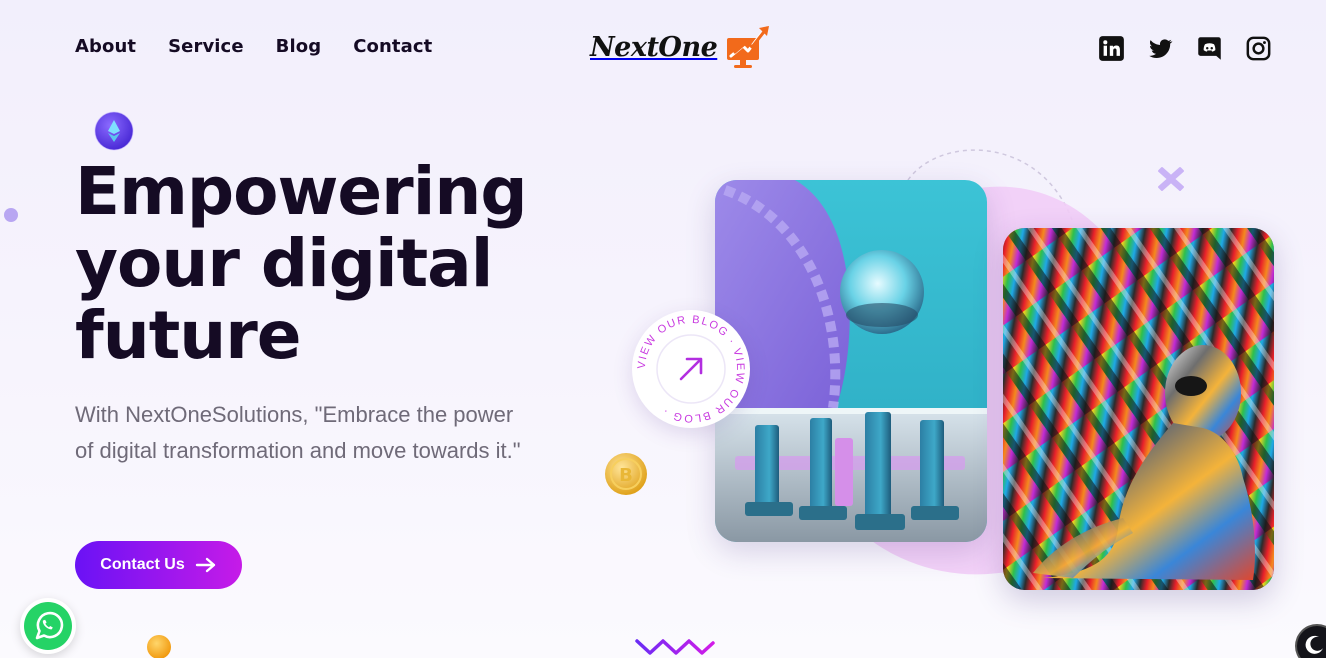 This screenshot has height=658, width=1326. What do you see at coordinates (159, 646) in the screenshot?
I see `orange-ball` at bounding box center [159, 646].